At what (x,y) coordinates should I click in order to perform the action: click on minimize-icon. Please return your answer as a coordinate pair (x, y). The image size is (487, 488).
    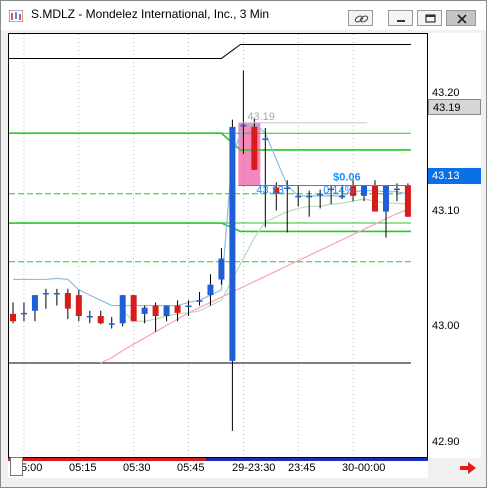
    Looking at the image, I should click on (401, 21).